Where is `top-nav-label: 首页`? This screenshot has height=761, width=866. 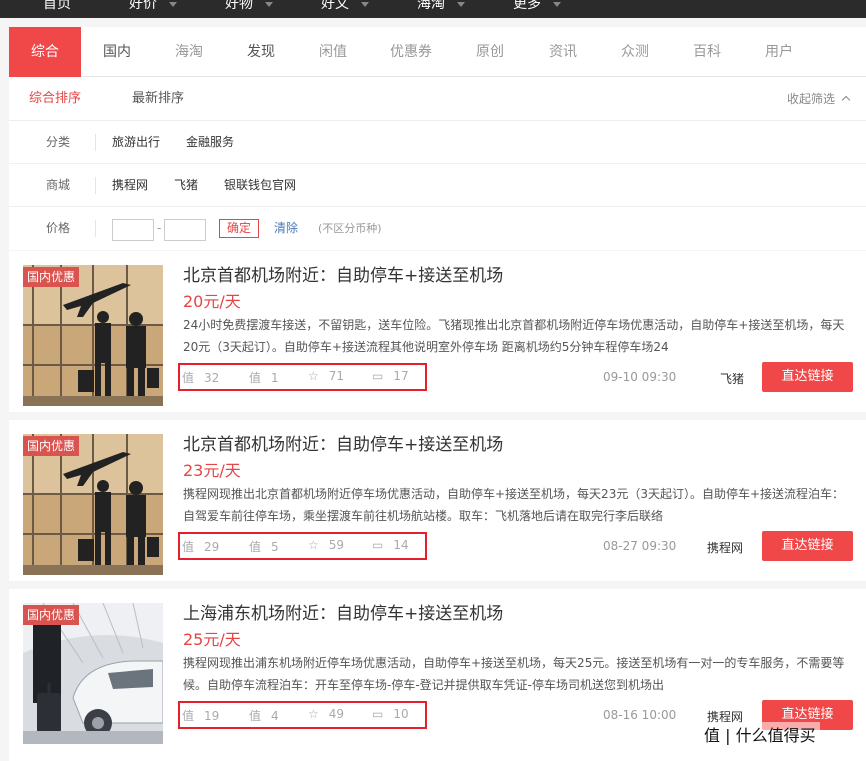 top-nav-label: 首页 is located at coordinates (57, 6).